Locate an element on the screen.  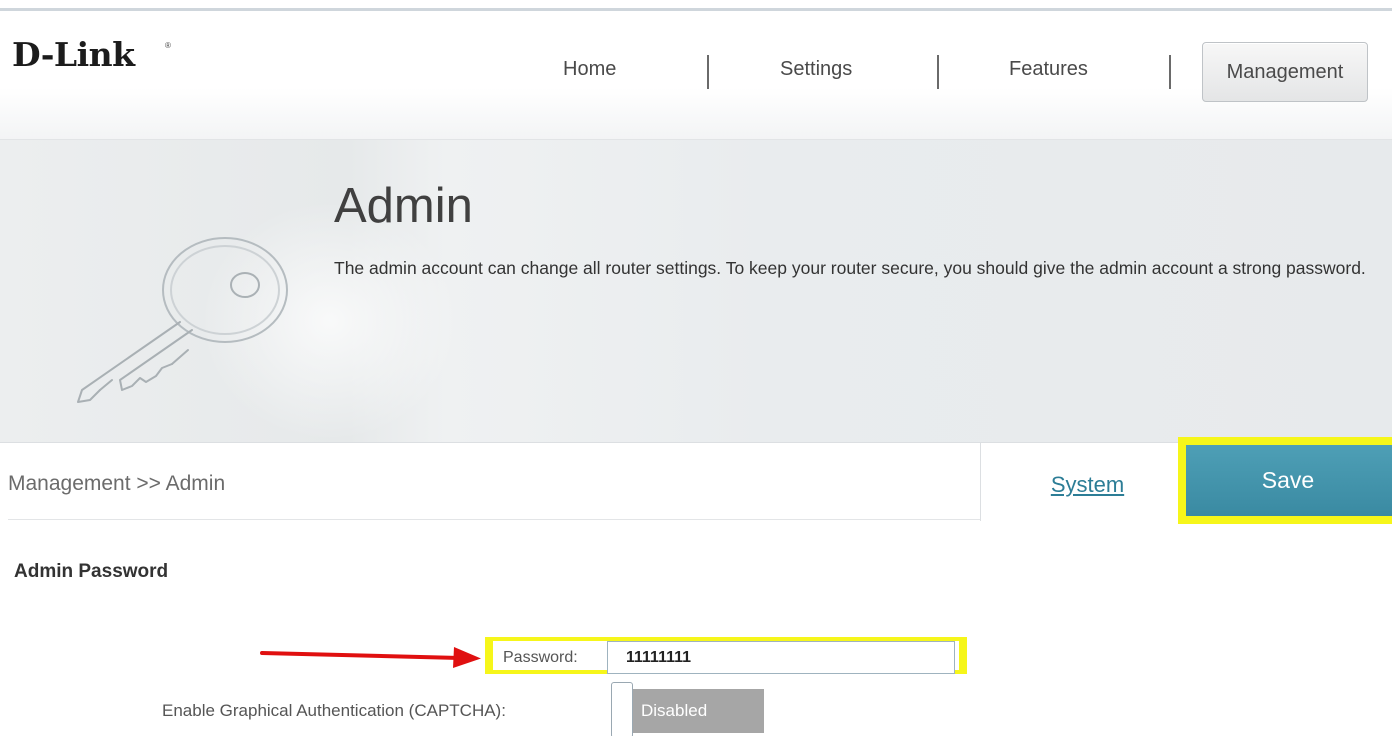
page-title: Admin is located at coordinates (403, 206).